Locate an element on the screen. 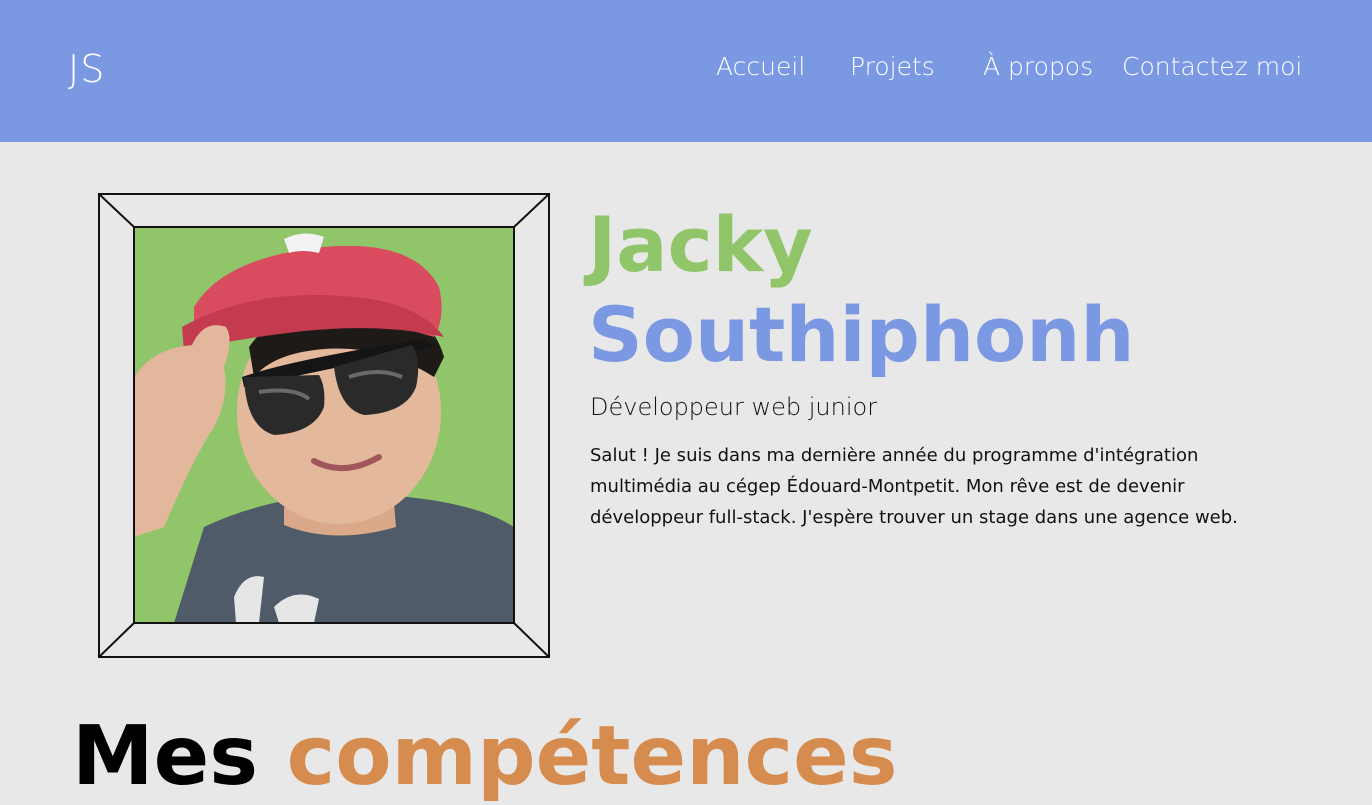  job-title: Développeur web junior is located at coordinates (734, 407).